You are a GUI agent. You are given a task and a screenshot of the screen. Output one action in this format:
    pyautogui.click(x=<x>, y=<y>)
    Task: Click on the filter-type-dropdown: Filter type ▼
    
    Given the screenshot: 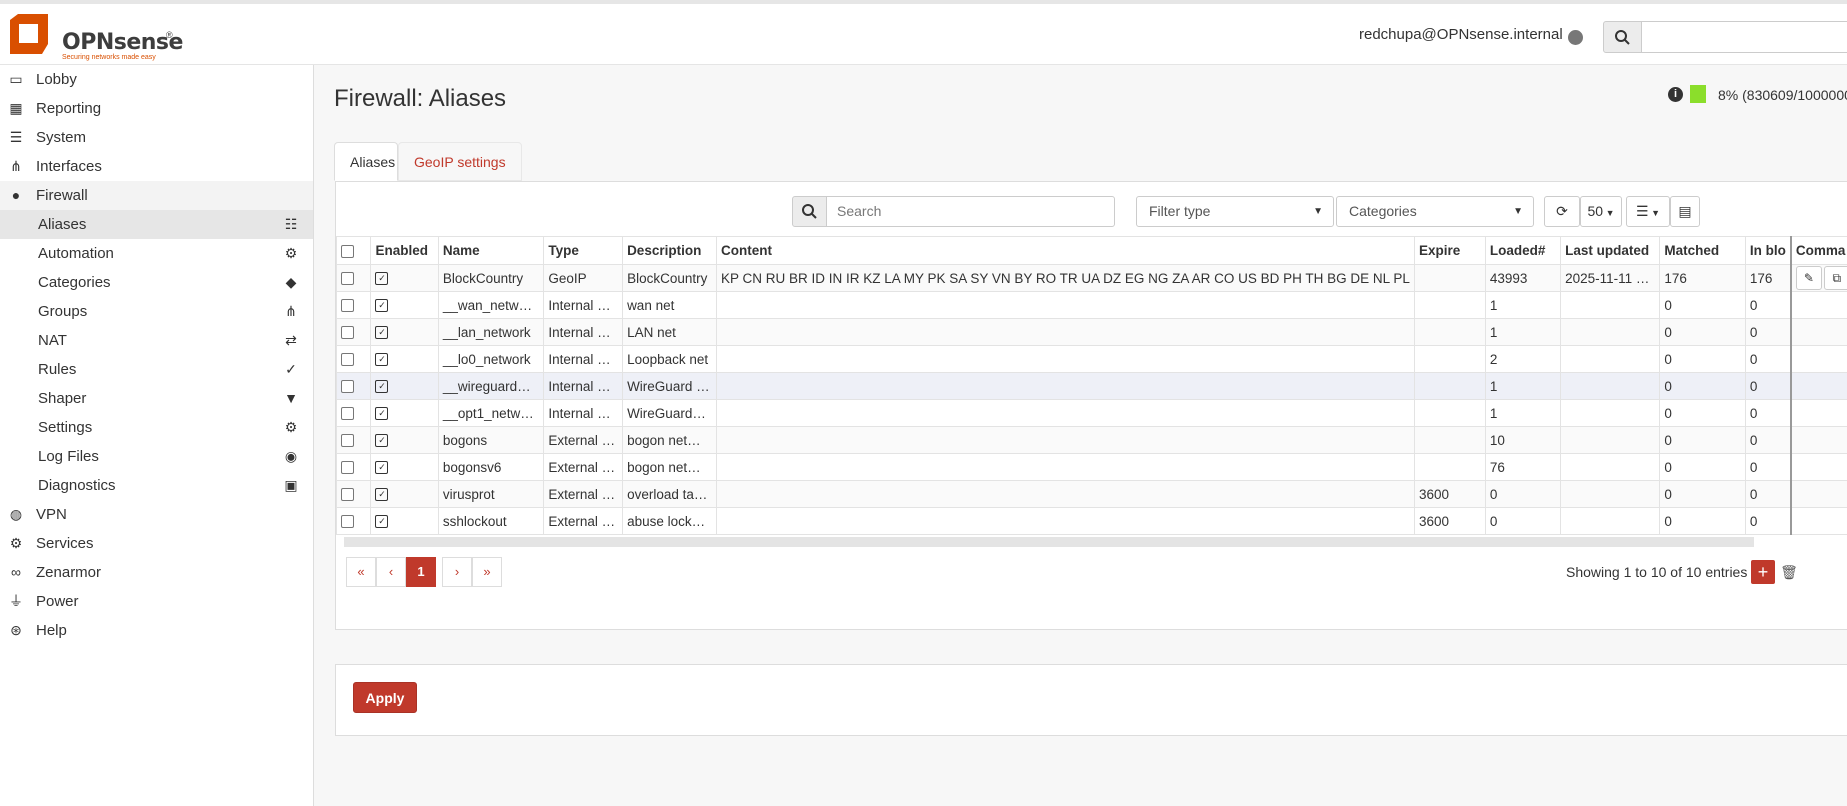 What is the action you would take?
    pyautogui.click(x=1235, y=211)
    